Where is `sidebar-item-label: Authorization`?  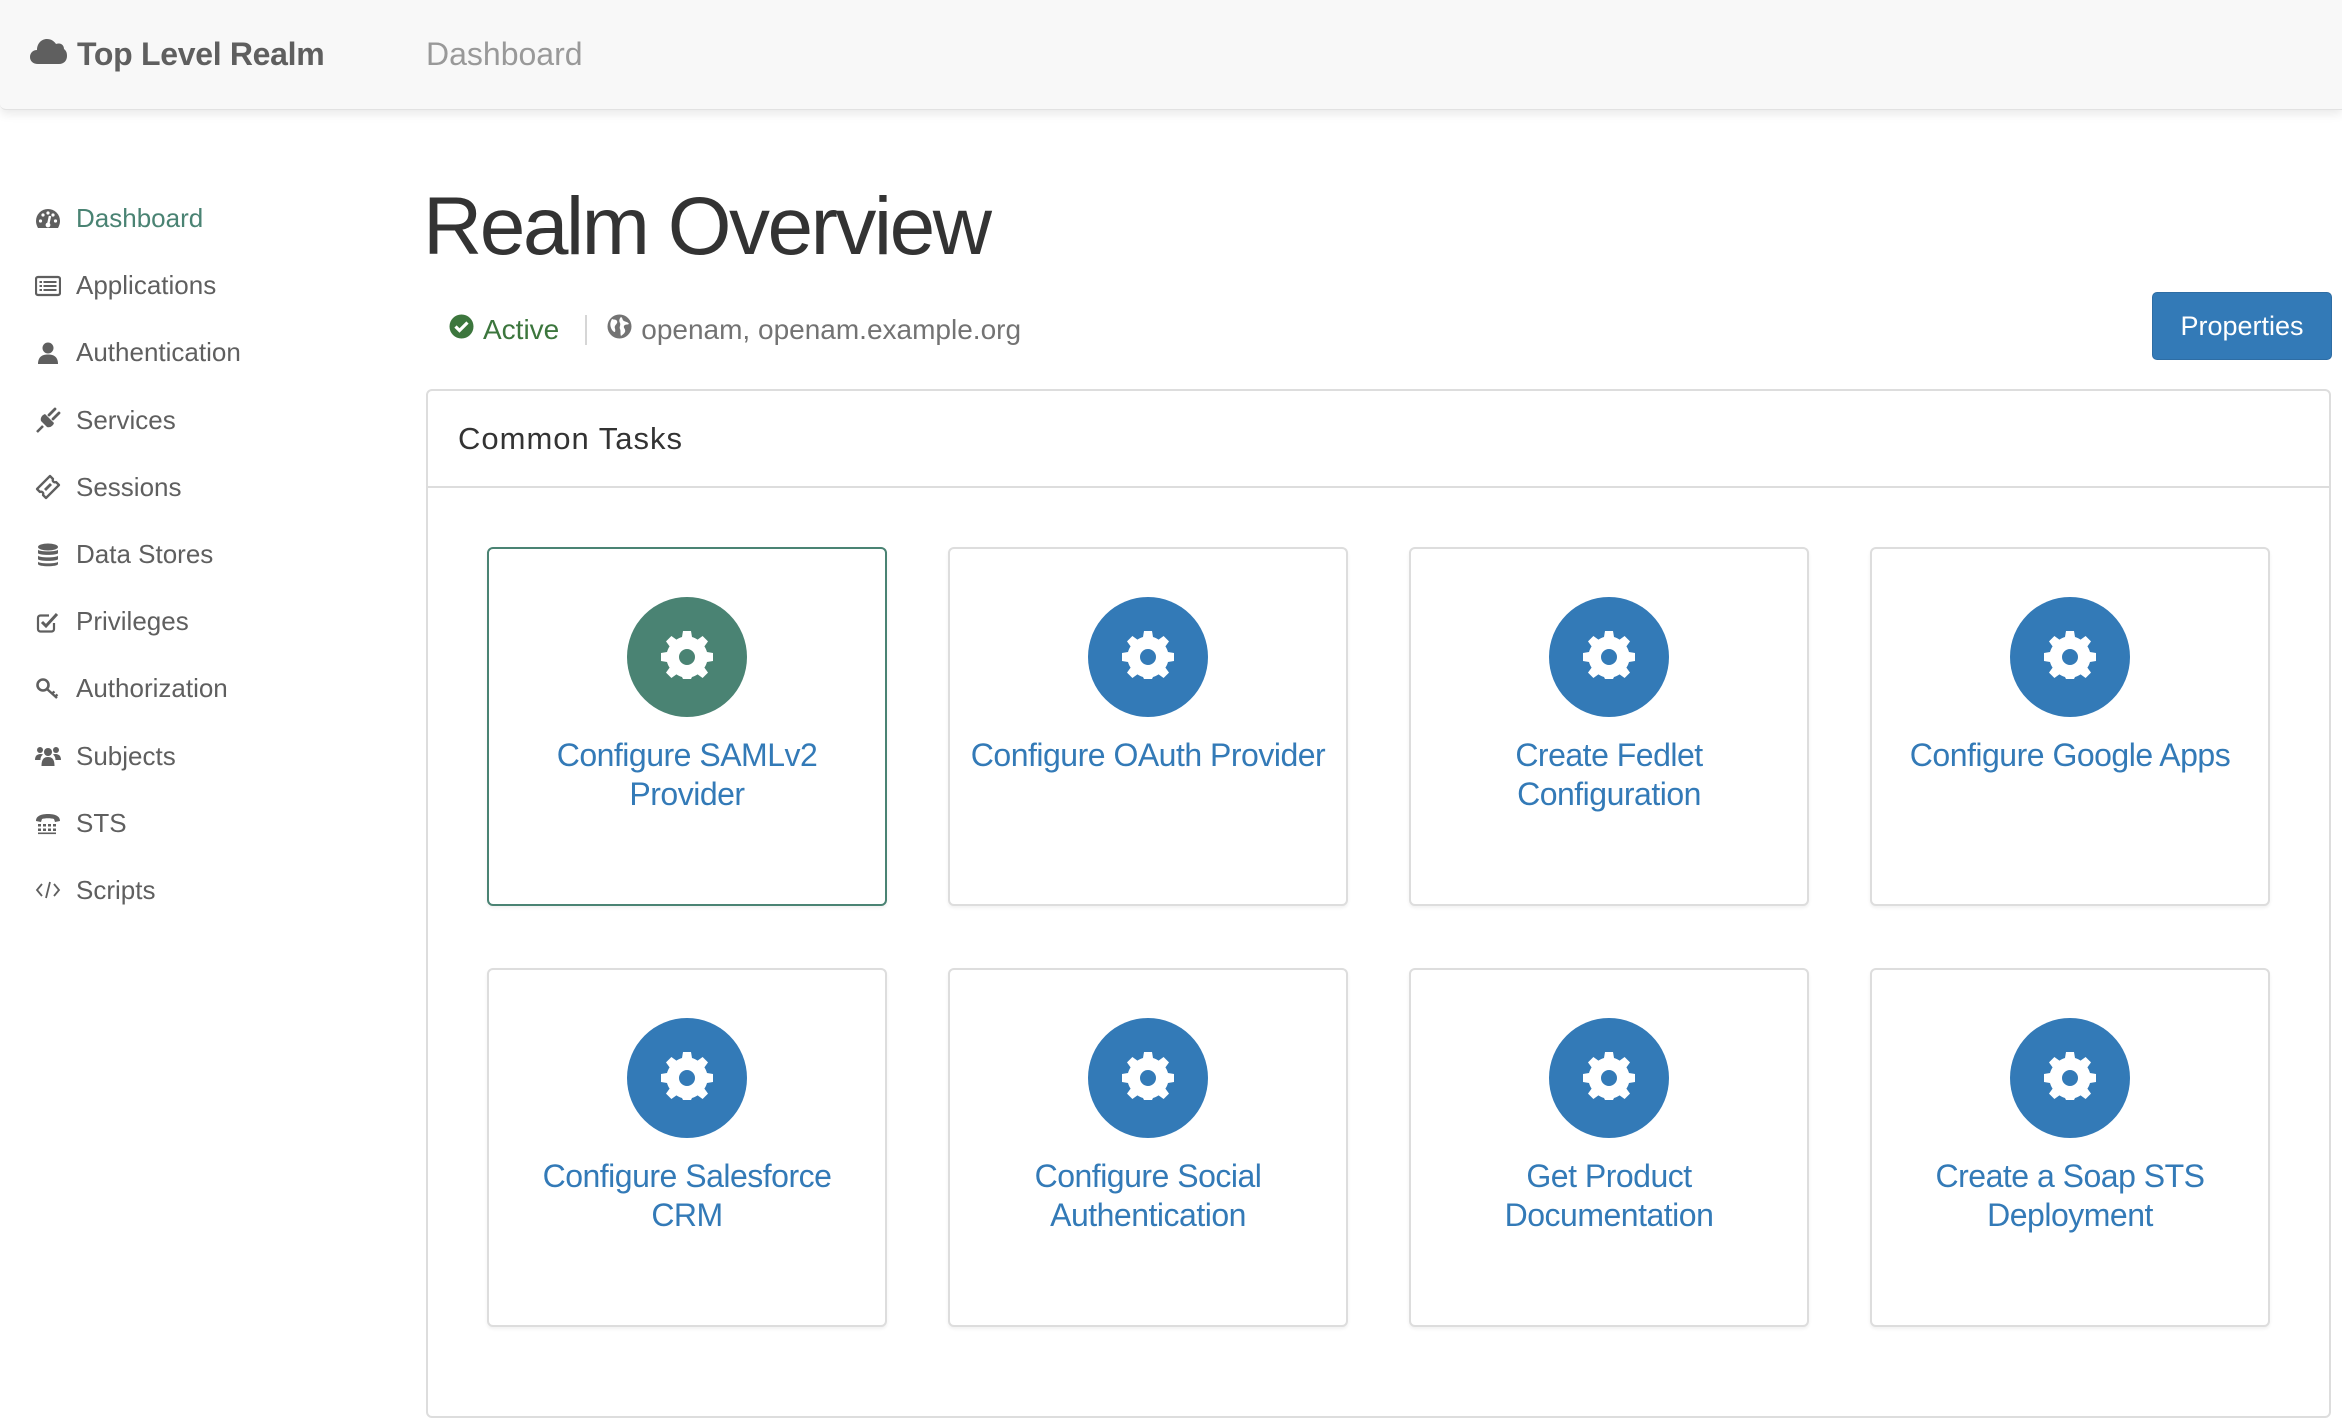 sidebar-item-label: Authorization is located at coordinates (152, 688).